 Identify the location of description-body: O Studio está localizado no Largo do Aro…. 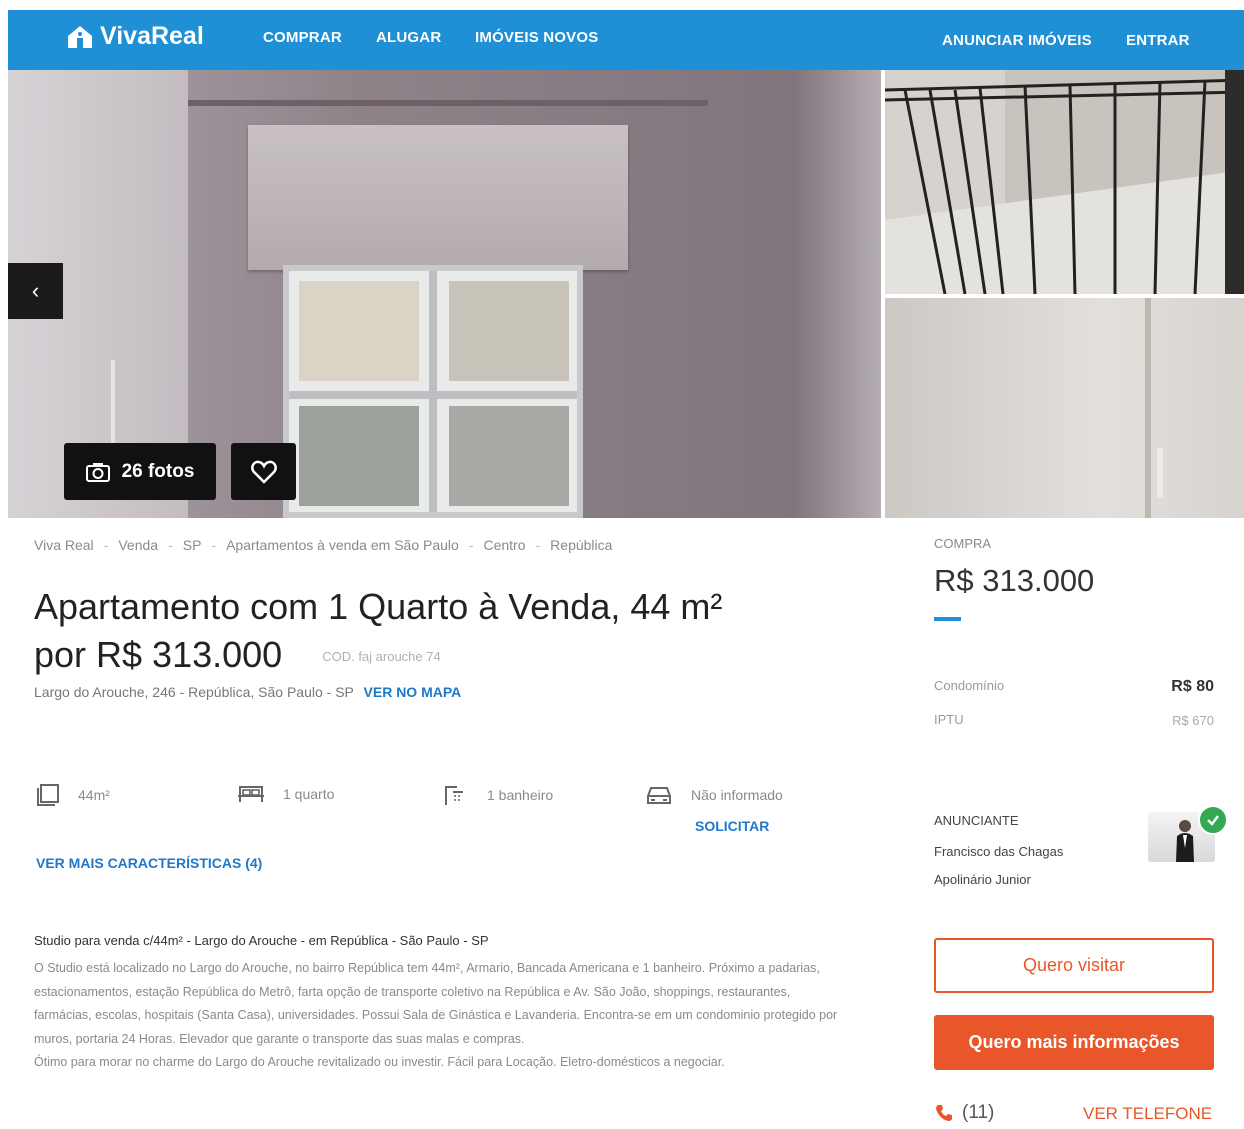
(441, 1016).